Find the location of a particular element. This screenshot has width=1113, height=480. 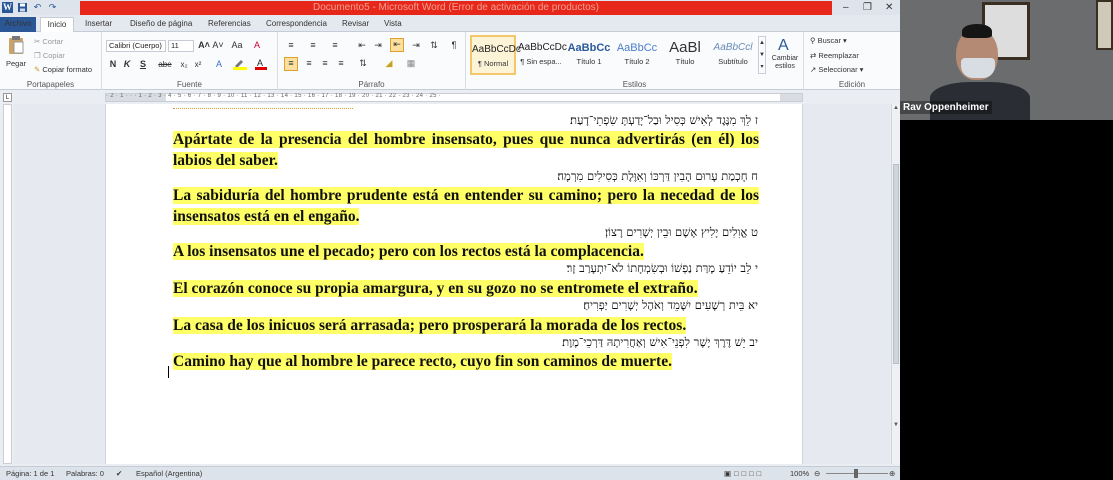

scroll-up-icon: ▲ is located at coordinates (896, 108).